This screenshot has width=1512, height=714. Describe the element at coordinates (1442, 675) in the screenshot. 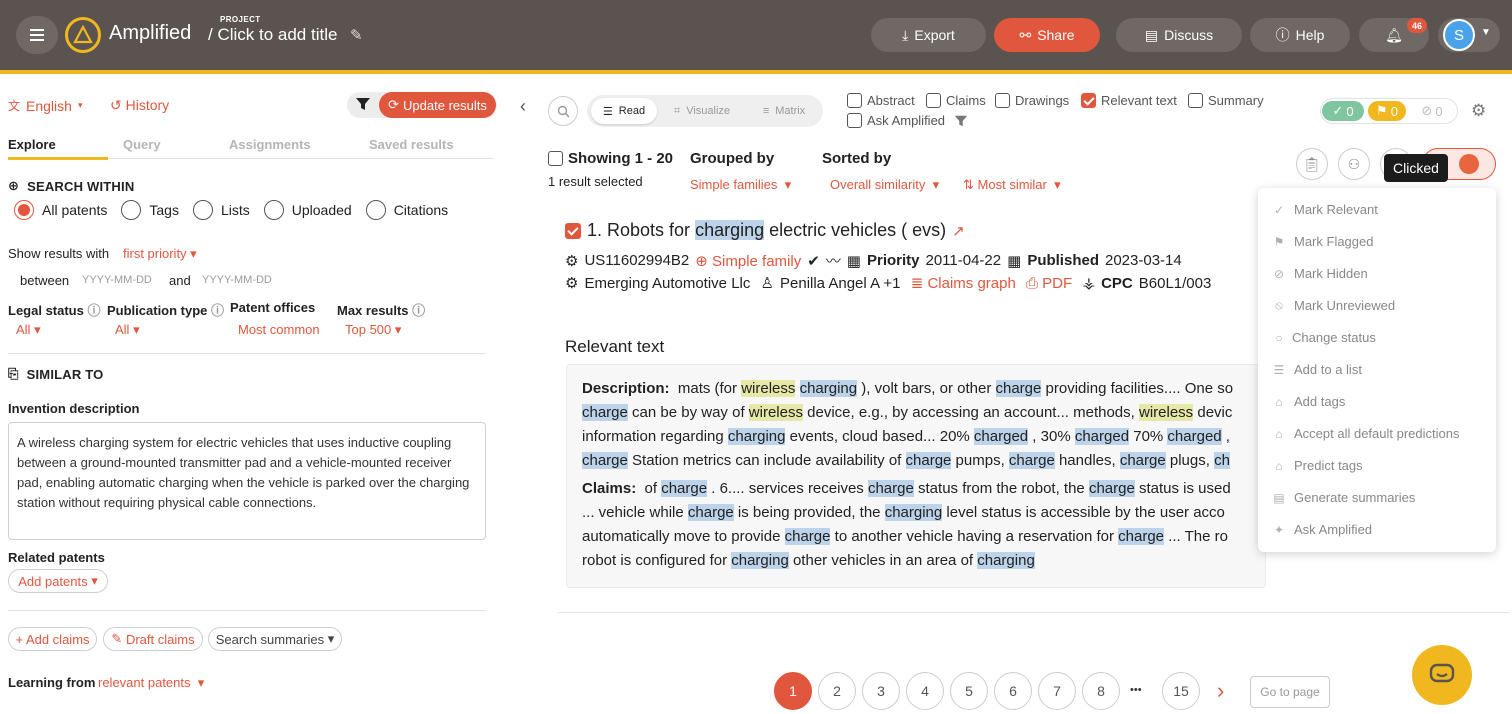

I see `chat-support-button` at that location.